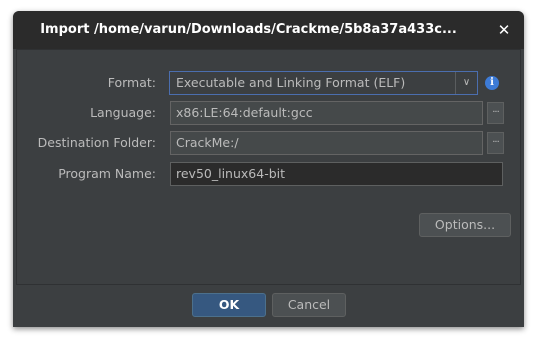  Describe the element at coordinates (466, 83) in the screenshot. I see `chevron-down-icon: ∨` at that location.